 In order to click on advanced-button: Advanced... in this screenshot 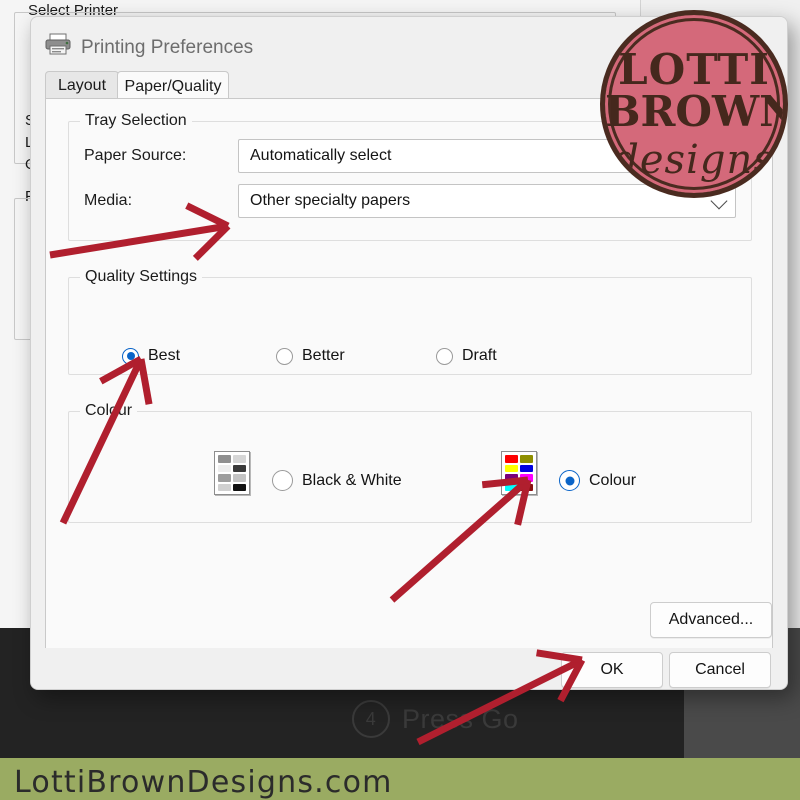, I will do `click(711, 620)`.